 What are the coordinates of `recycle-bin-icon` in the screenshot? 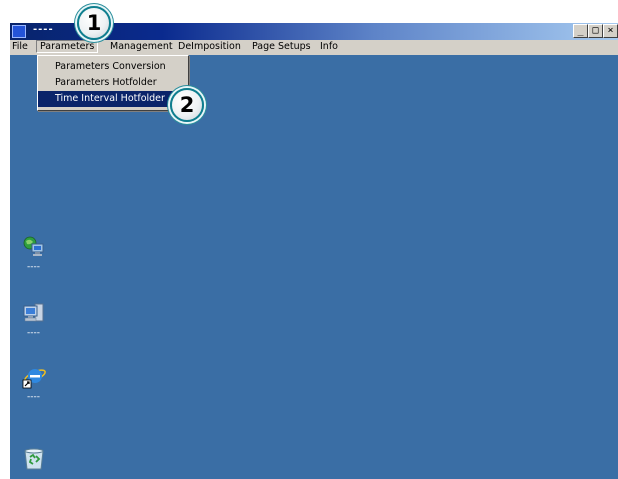 It's located at (34, 459).